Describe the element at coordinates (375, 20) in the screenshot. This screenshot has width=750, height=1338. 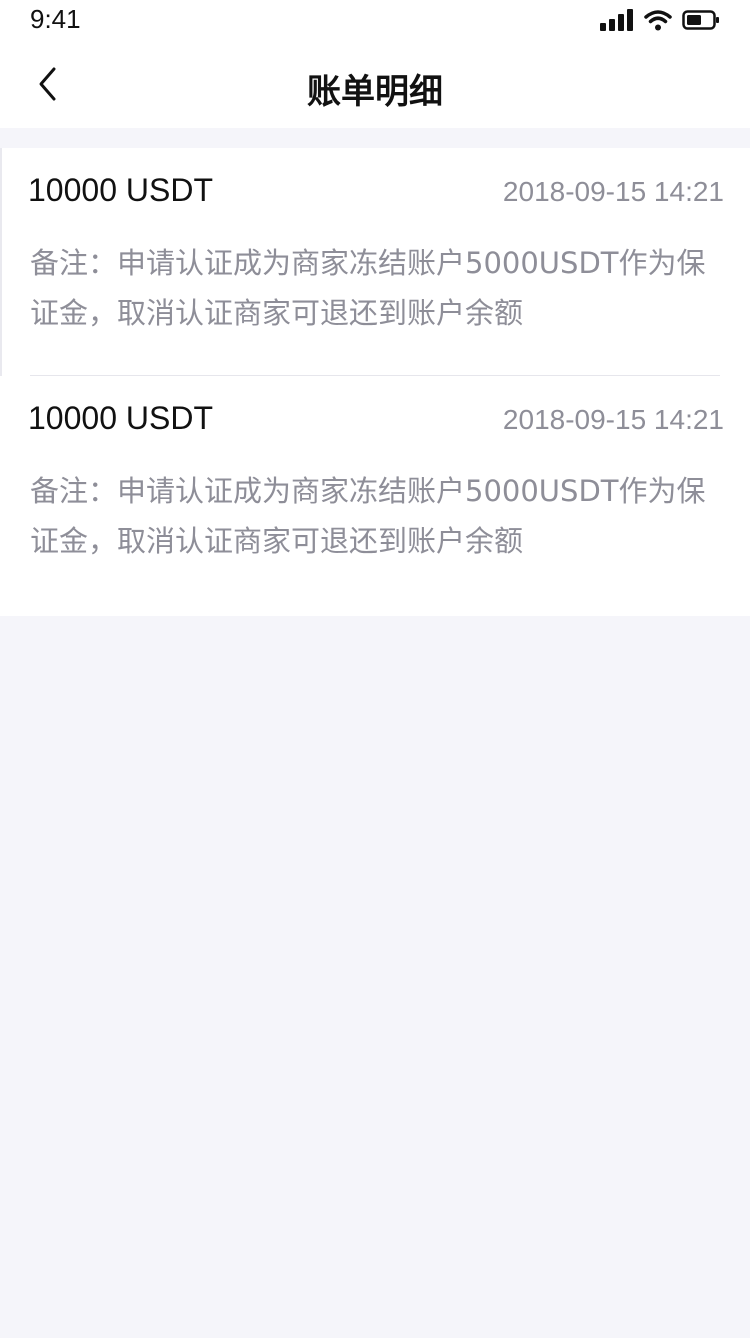
I see `status-bar: 9:41` at that location.